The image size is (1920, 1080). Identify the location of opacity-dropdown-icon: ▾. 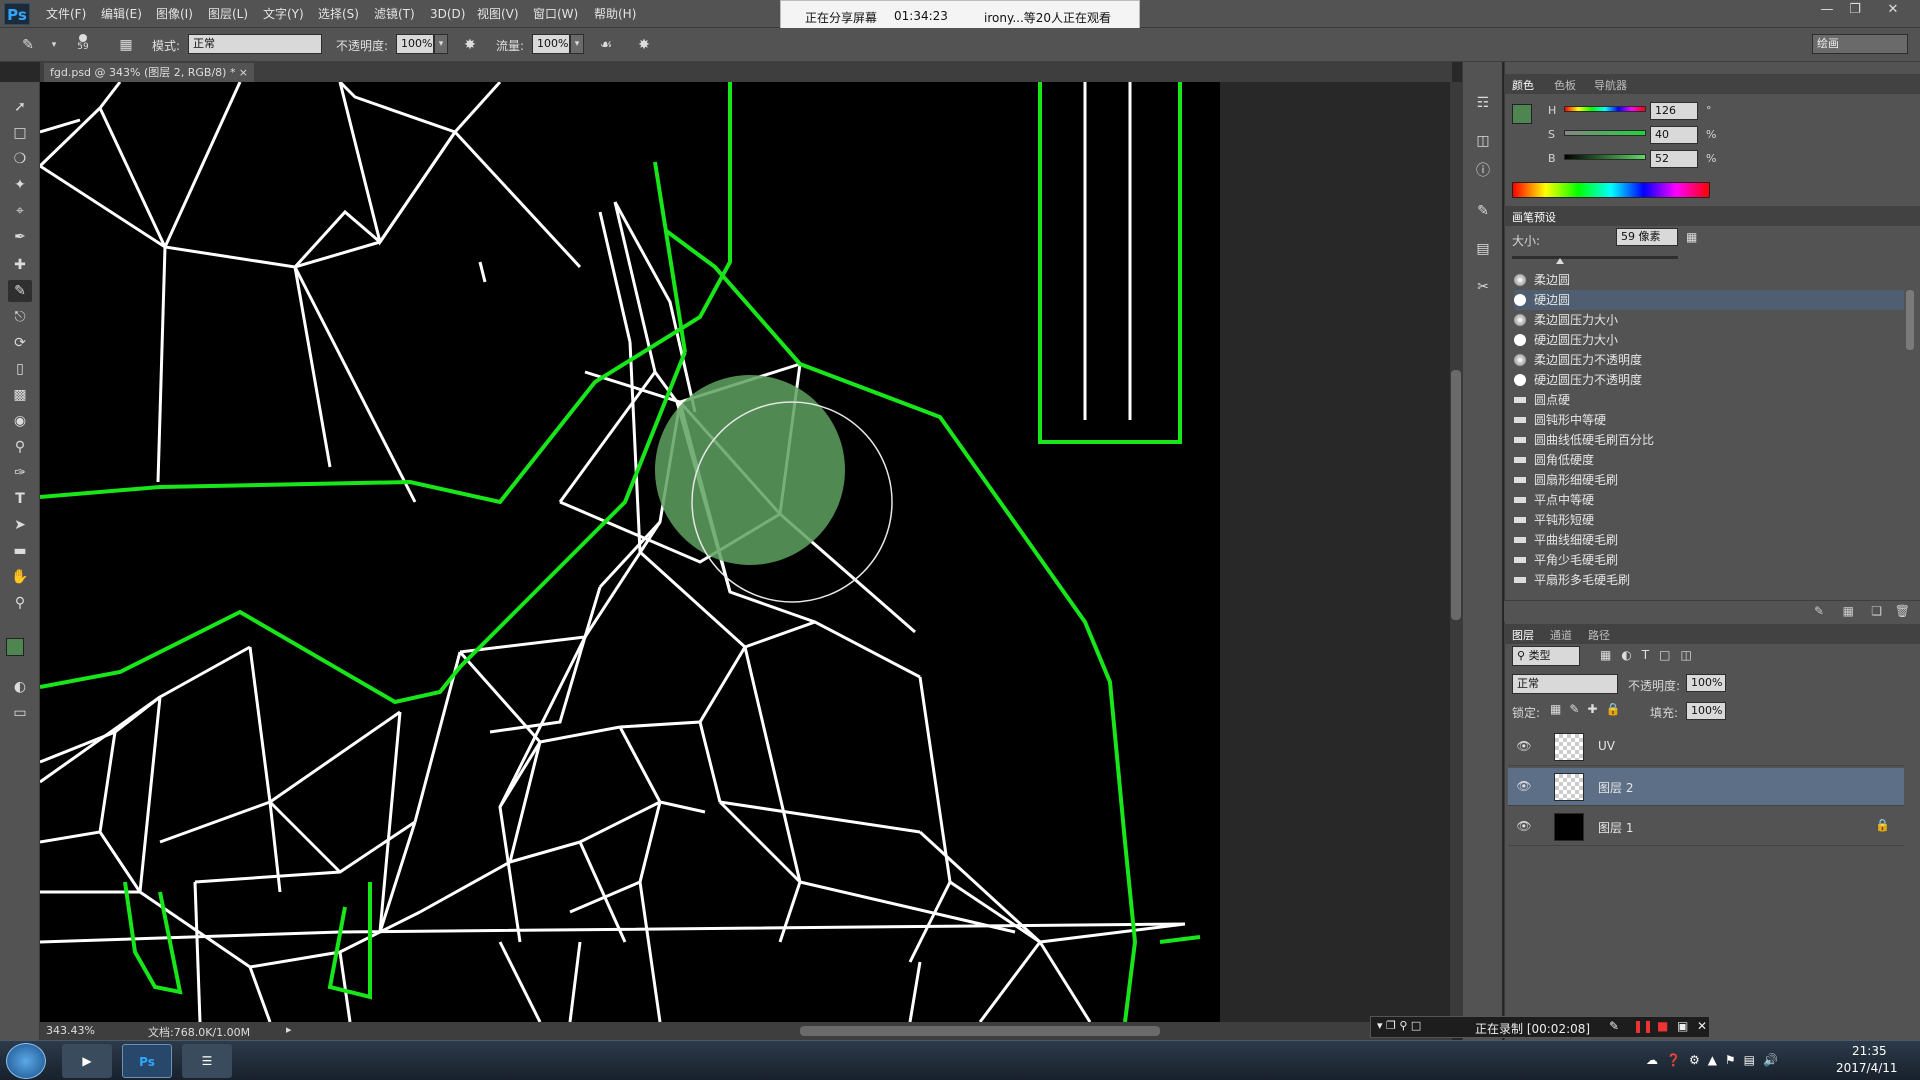
(441, 44).